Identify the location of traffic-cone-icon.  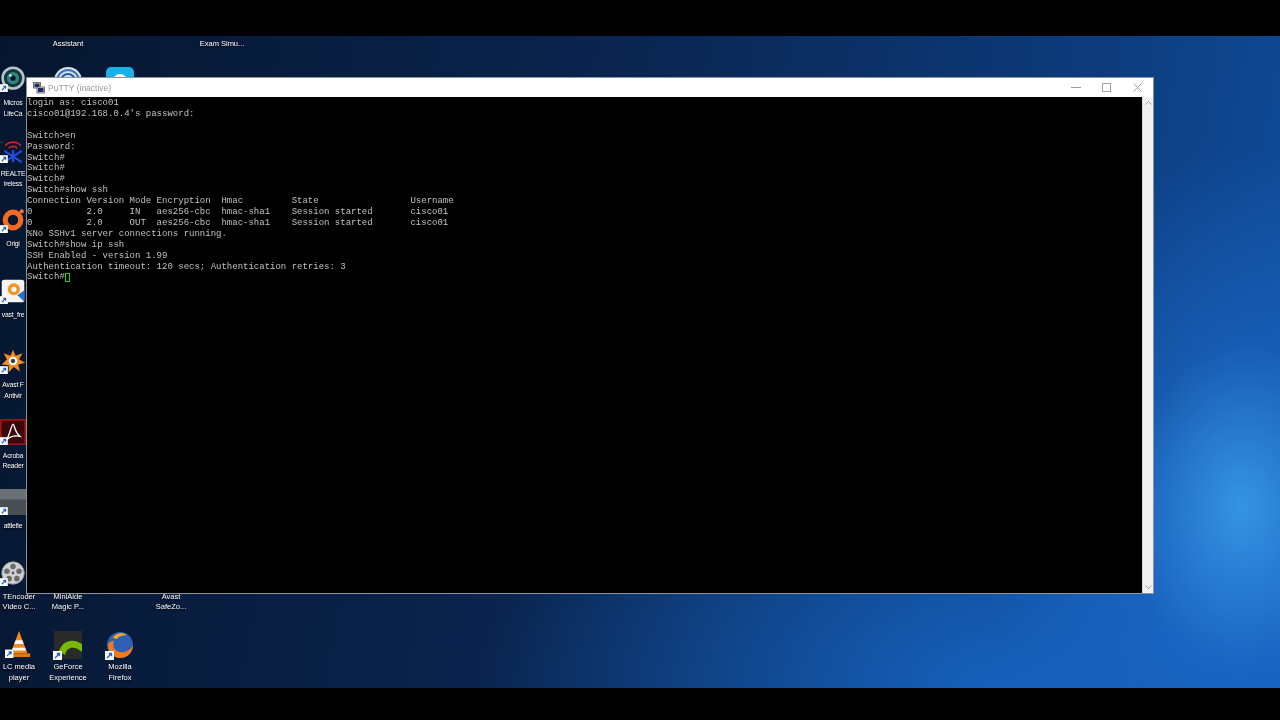
(19, 644).